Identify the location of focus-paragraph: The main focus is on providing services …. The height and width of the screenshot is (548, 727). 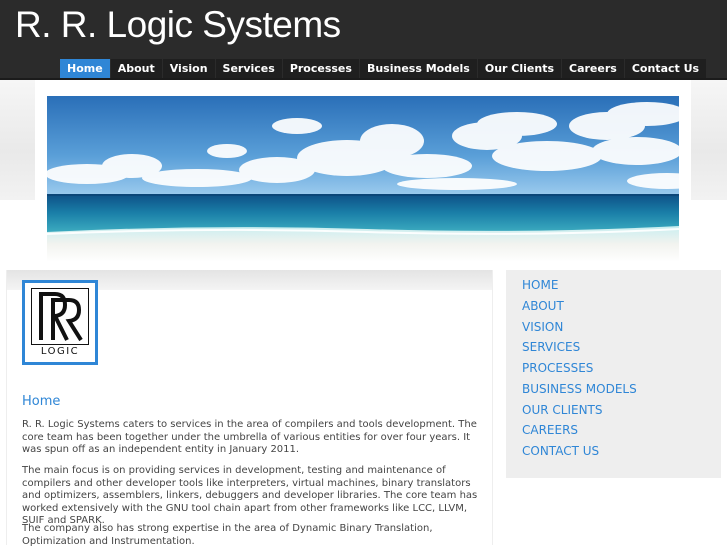
(250, 495).